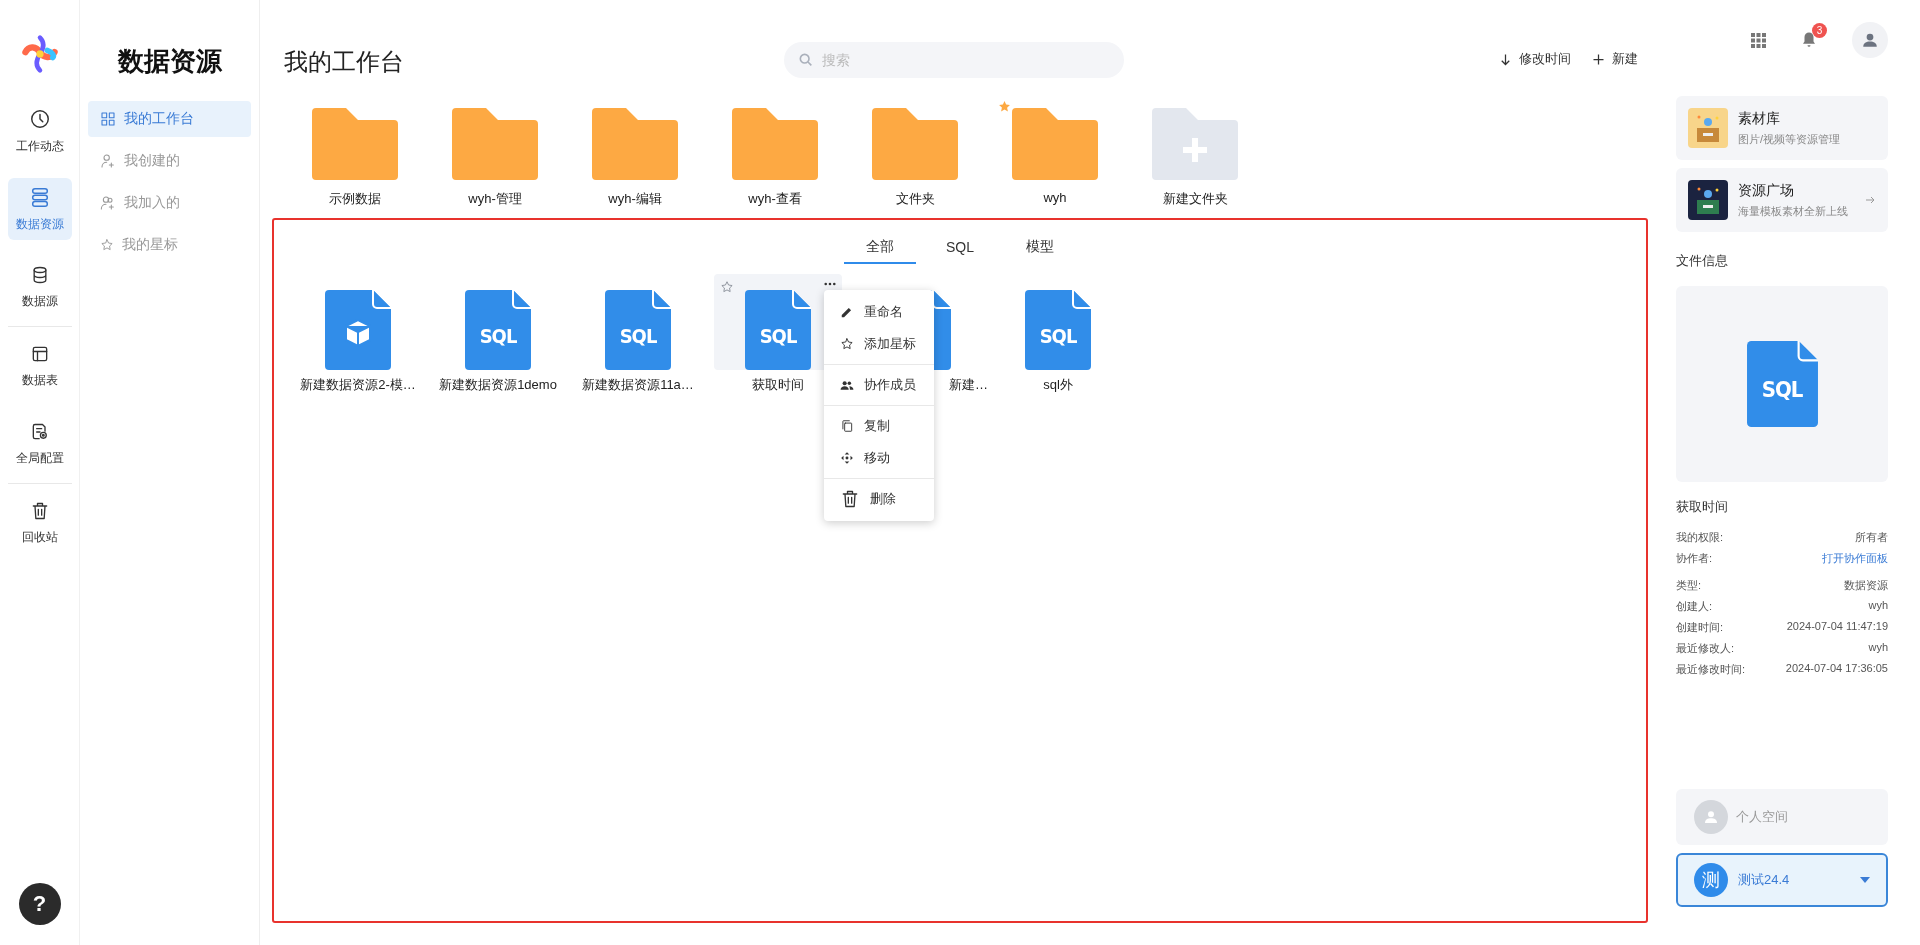  Describe the element at coordinates (879, 426) in the screenshot. I see `menu-item: 复制` at that location.